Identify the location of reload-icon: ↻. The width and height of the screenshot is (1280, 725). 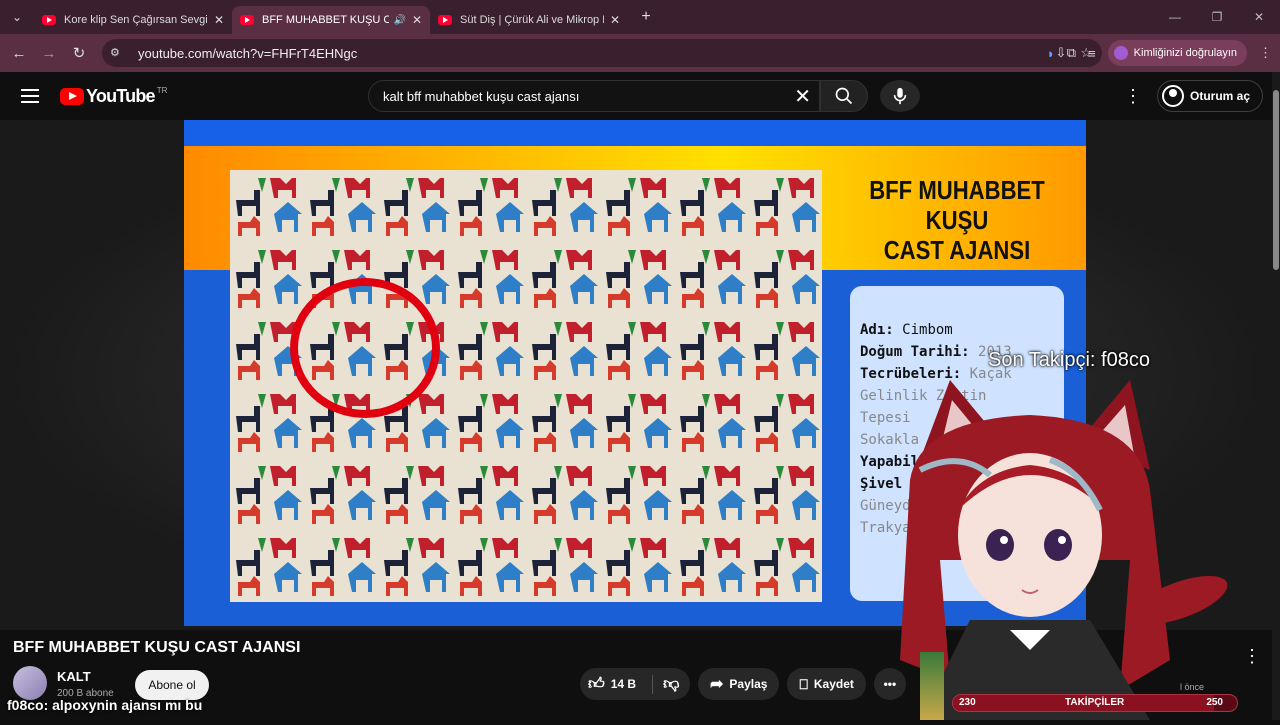
(79, 53).